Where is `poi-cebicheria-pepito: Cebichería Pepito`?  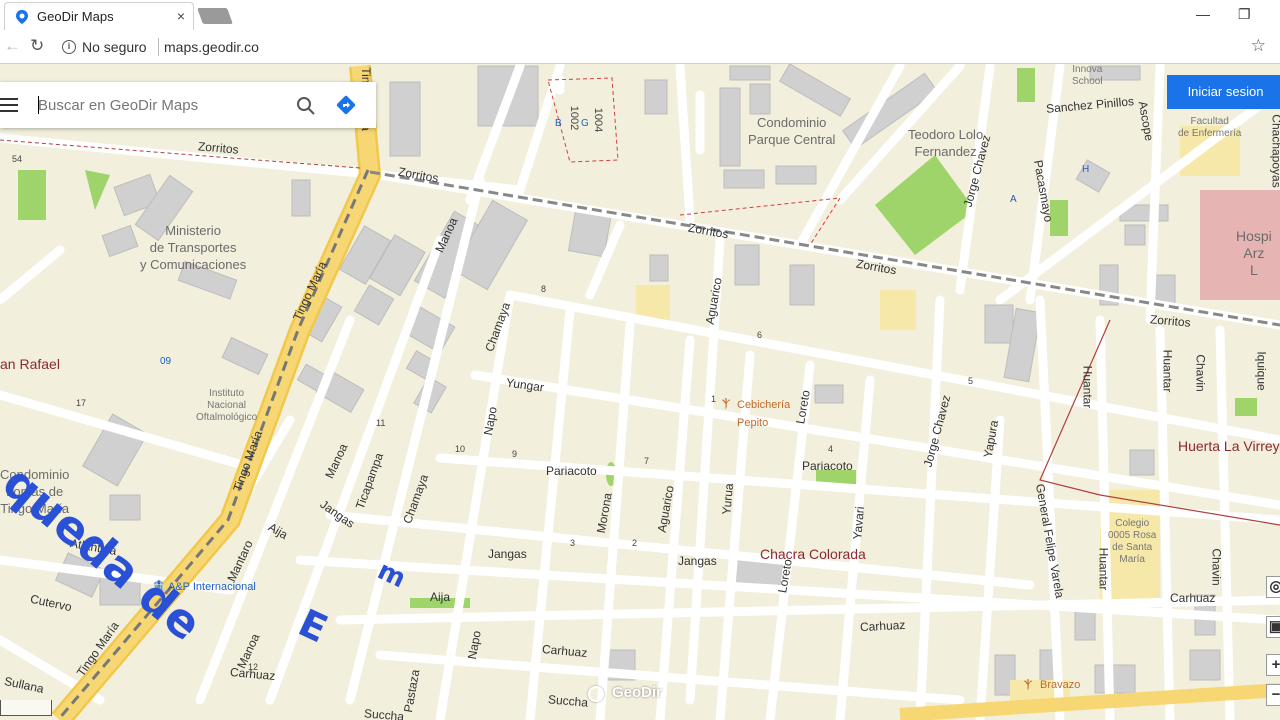 poi-cebicheria-pepito: Cebichería Pepito is located at coordinates (763, 414).